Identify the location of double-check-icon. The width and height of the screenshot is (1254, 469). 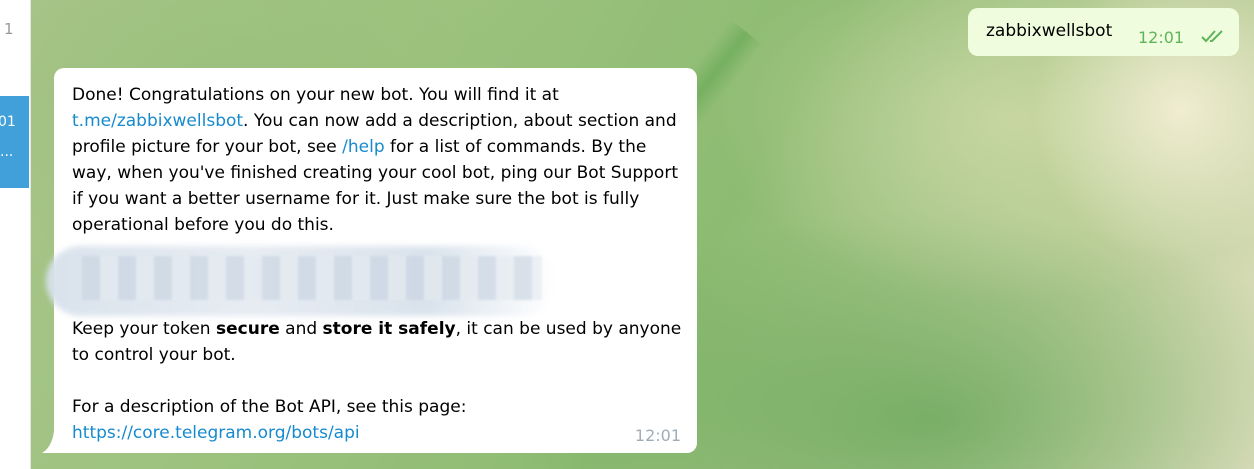
(1212, 36).